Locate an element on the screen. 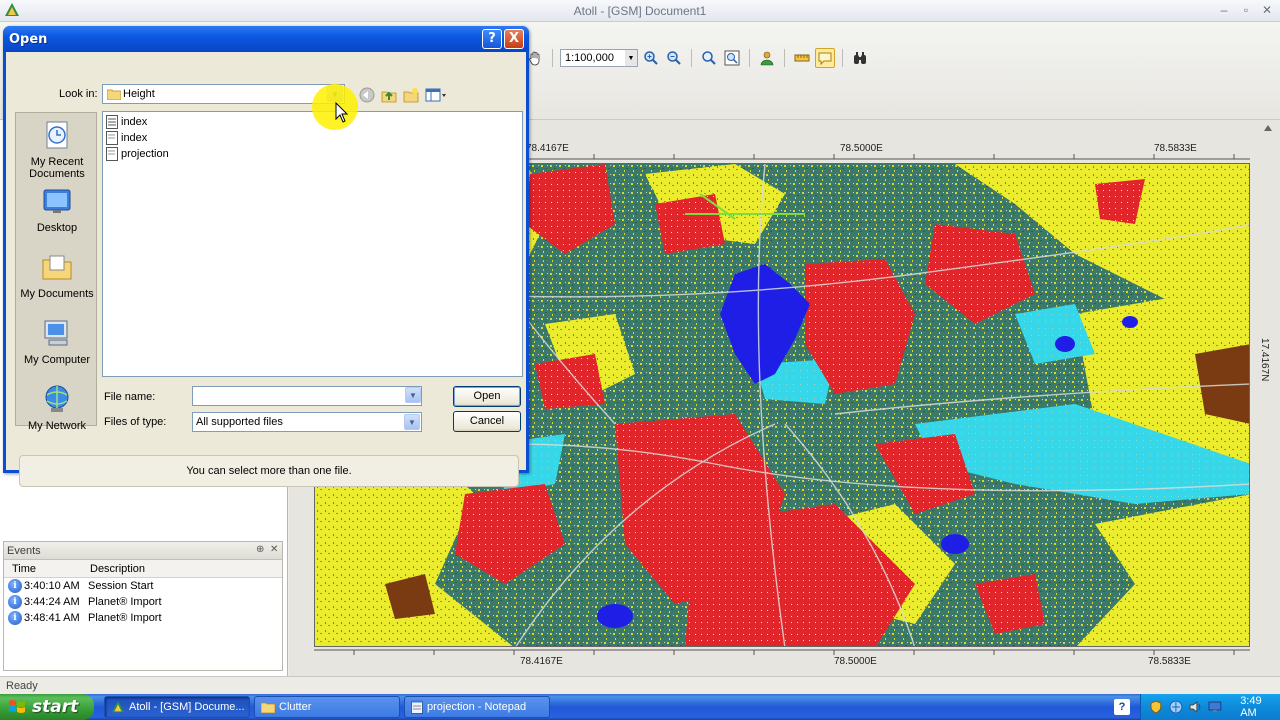 The image size is (1280, 720). start-label: start is located at coordinates (55, 707).